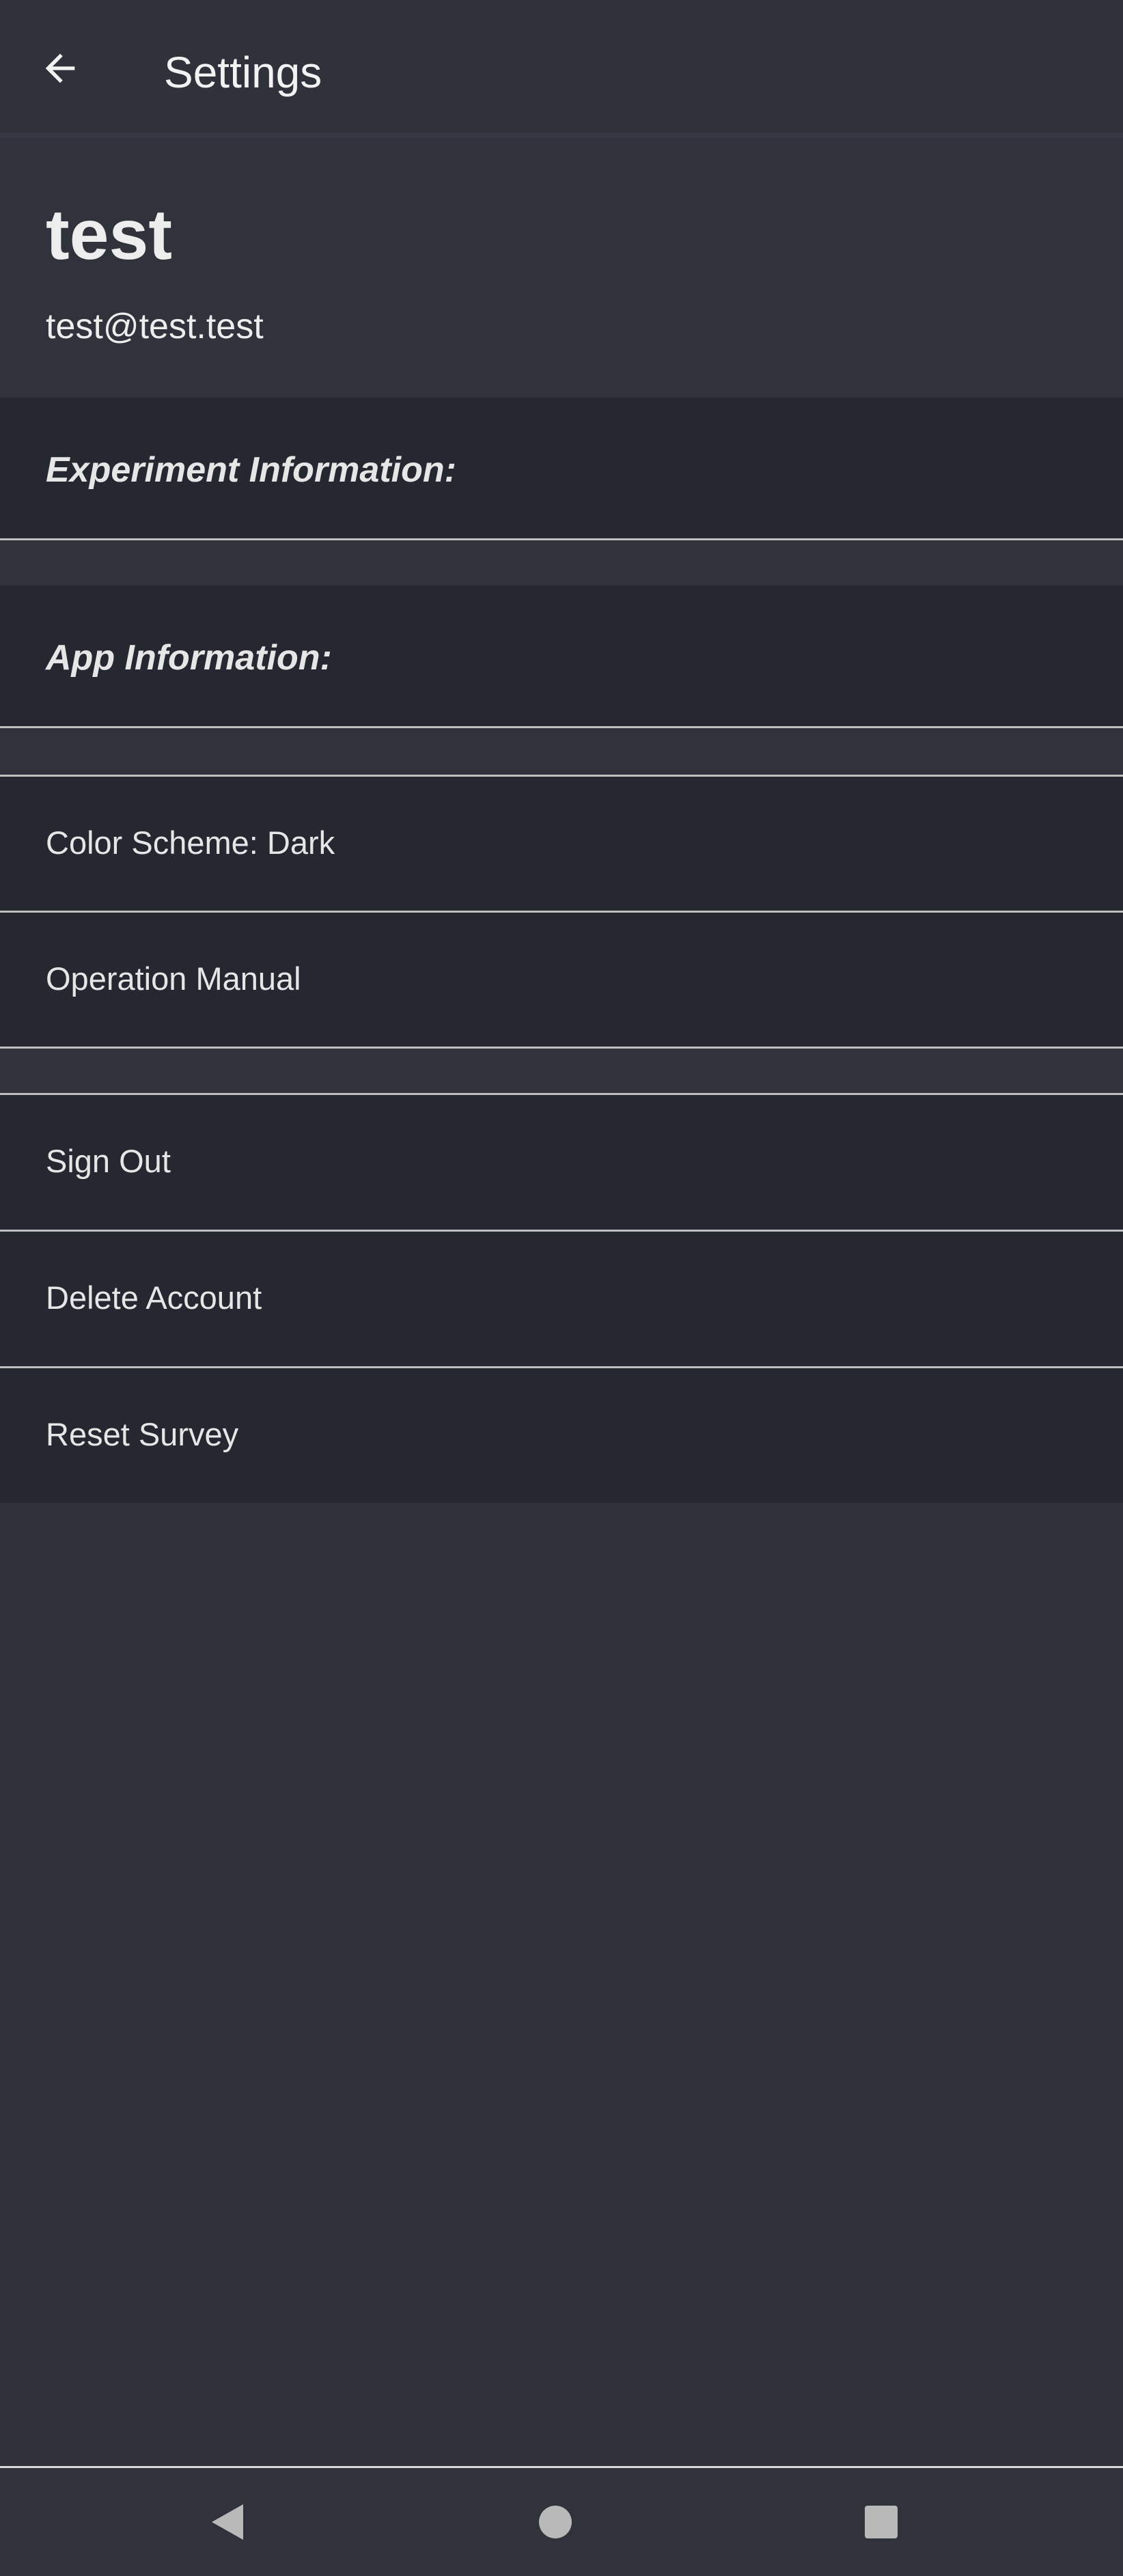 This screenshot has width=1123, height=2576. Describe the element at coordinates (561, 135) in the screenshot. I see `app-bar-divider` at that location.